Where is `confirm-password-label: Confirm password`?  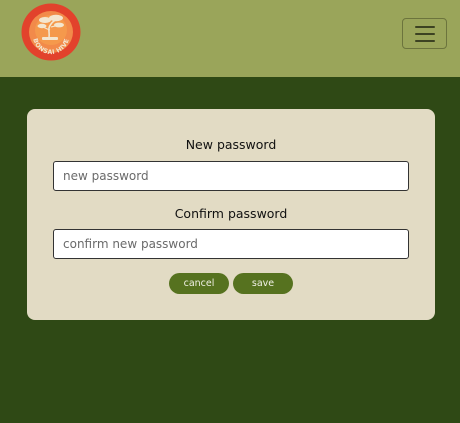 confirm-password-label: Confirm password is located at coordinates (231, 213).